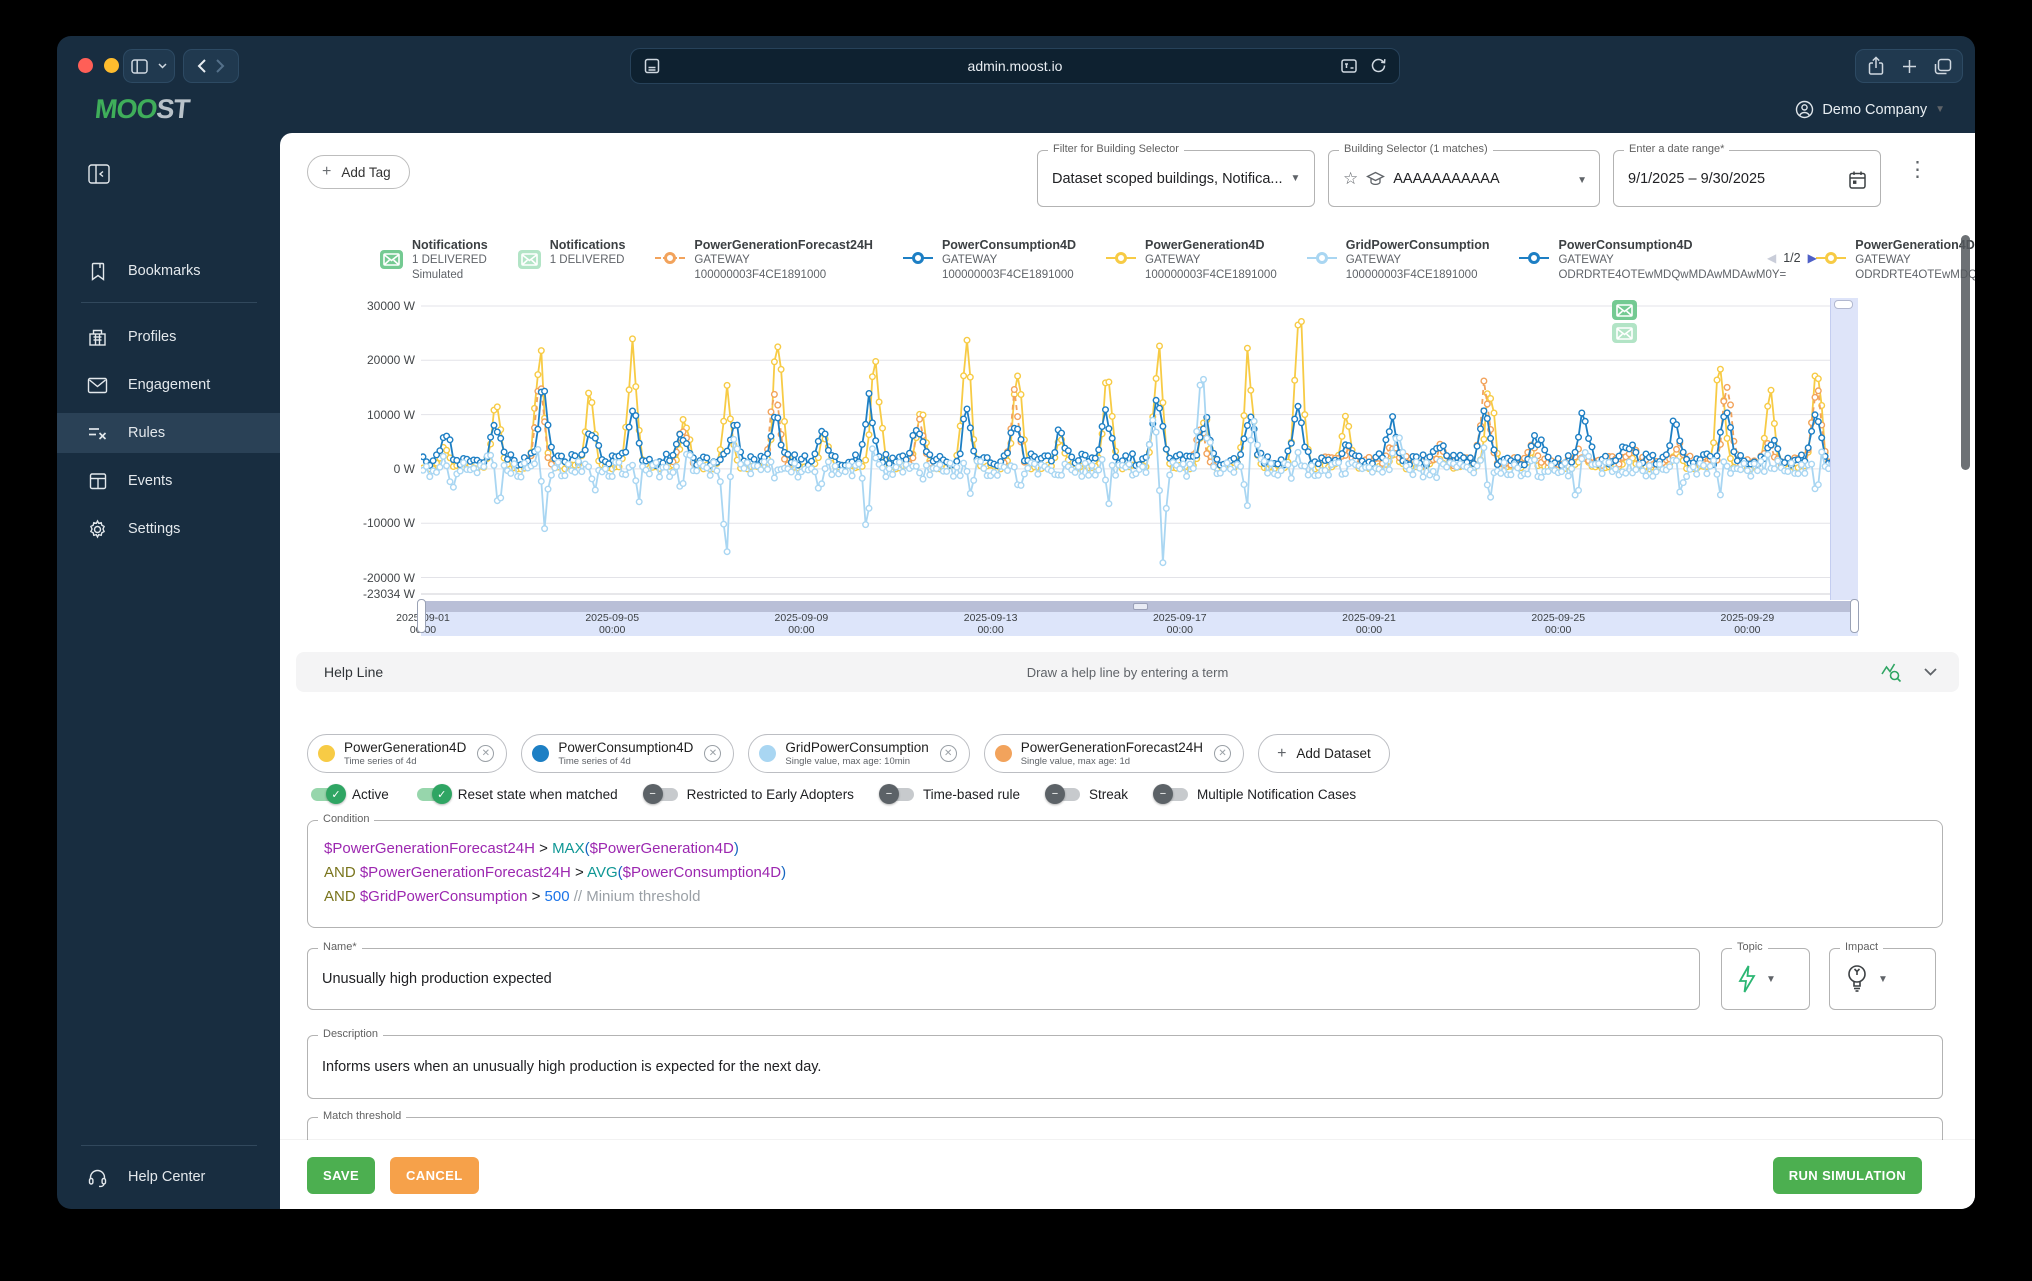 The height and width of the screenshot is (1281, 2032). Describe the element at coordinates (220, 66) in the screenshot. I see `forward-button` at that location.